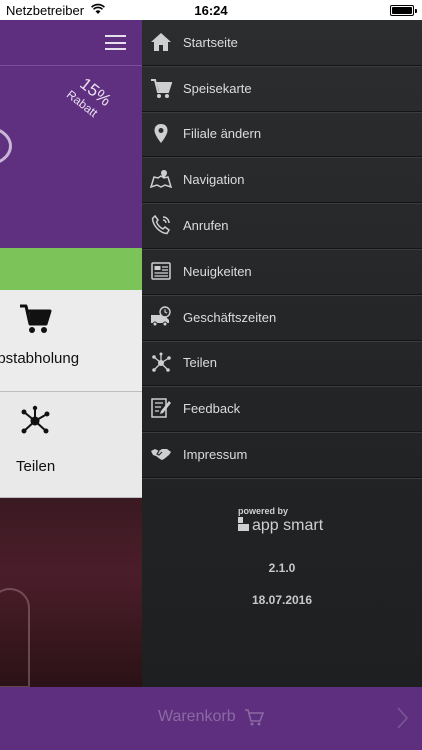  Describe the element at coordinates (71, 42) in the screenshot. I see `app-header` at that location.